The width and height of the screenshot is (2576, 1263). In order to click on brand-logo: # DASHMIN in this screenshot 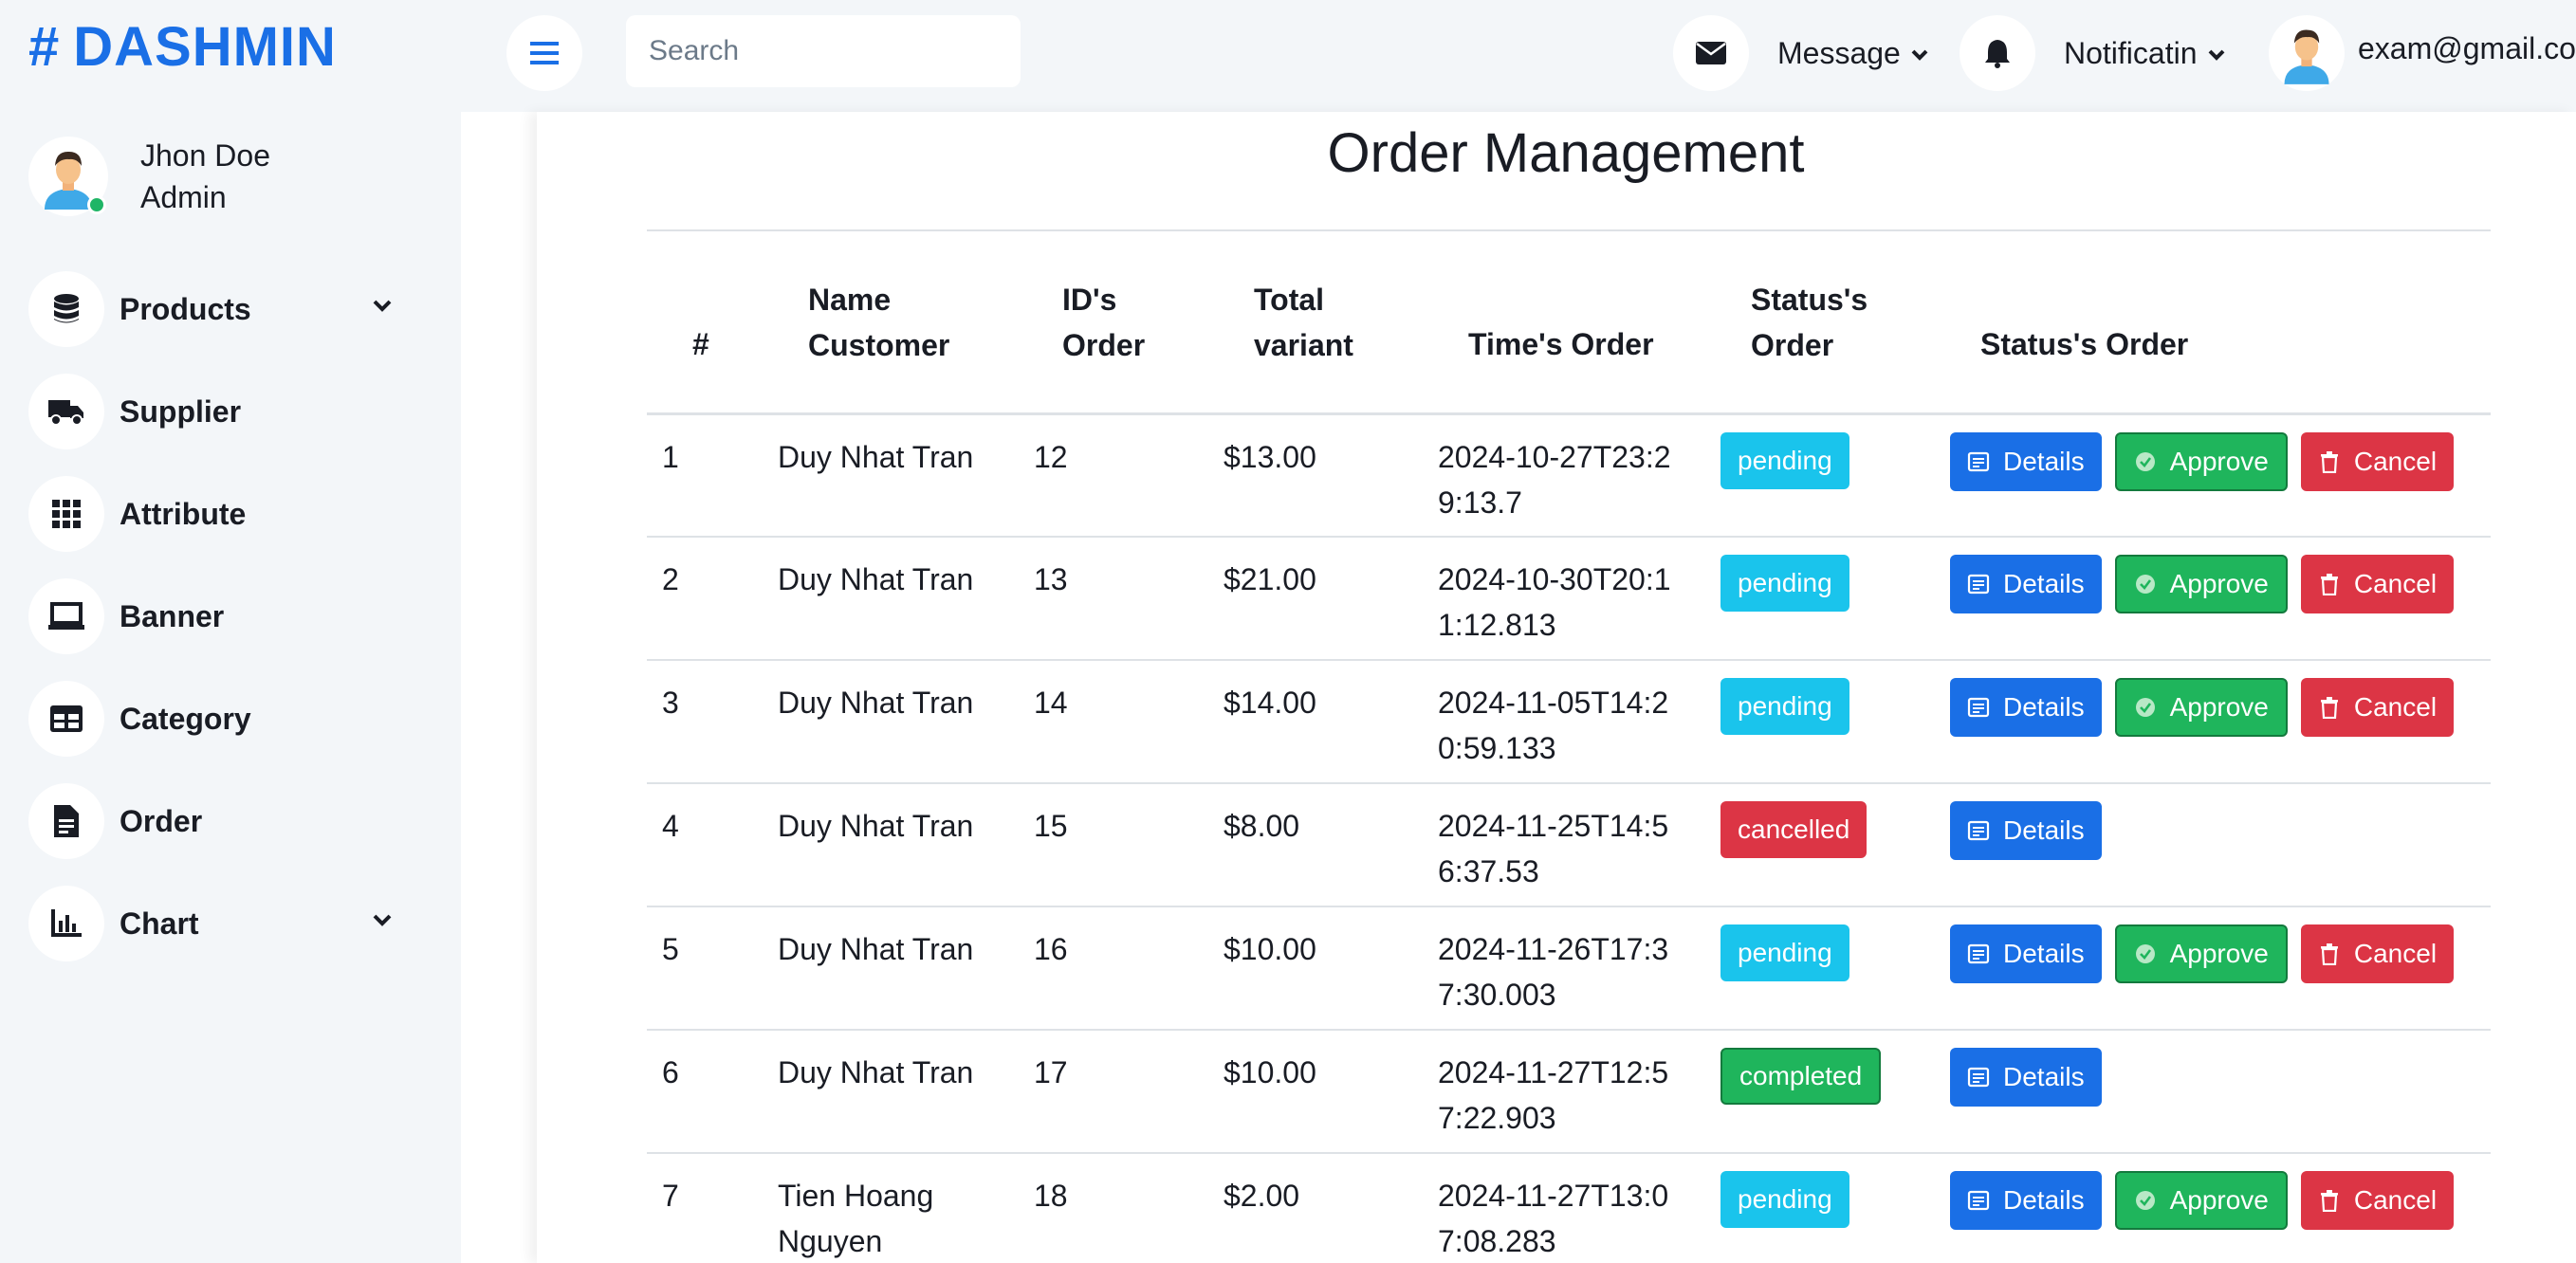, I will do `click(182, 47)`.